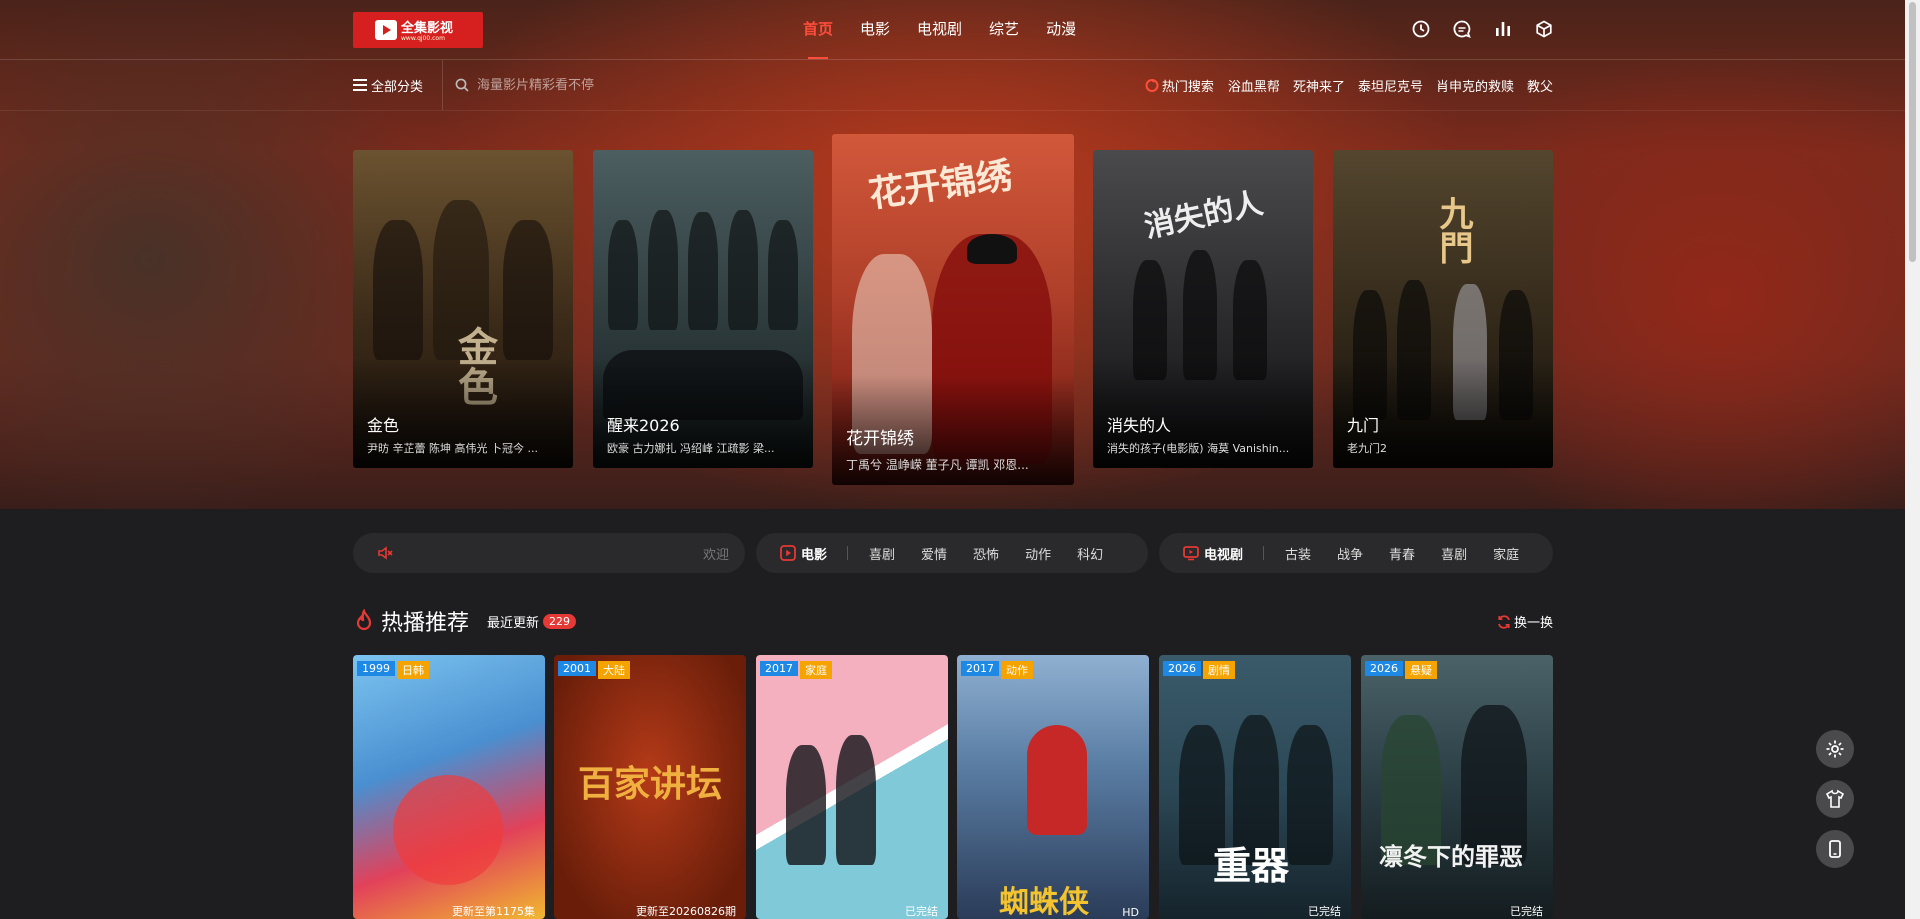  Describe the element at coordinates (1421, 29) in the screenshot. I see `history-icon` at that location.